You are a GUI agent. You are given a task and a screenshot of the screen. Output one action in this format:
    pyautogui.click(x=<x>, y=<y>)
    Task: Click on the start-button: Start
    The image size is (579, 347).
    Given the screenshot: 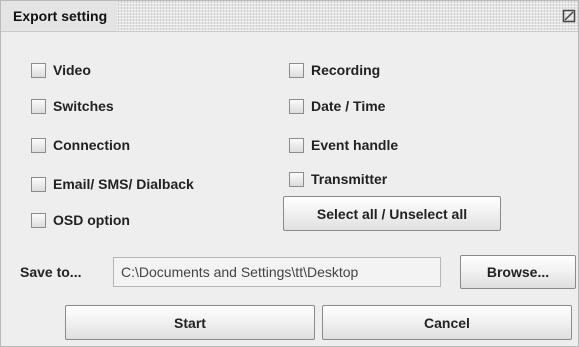 What is the action you would take?
    pyautogui.click(x=190, y=322)
    